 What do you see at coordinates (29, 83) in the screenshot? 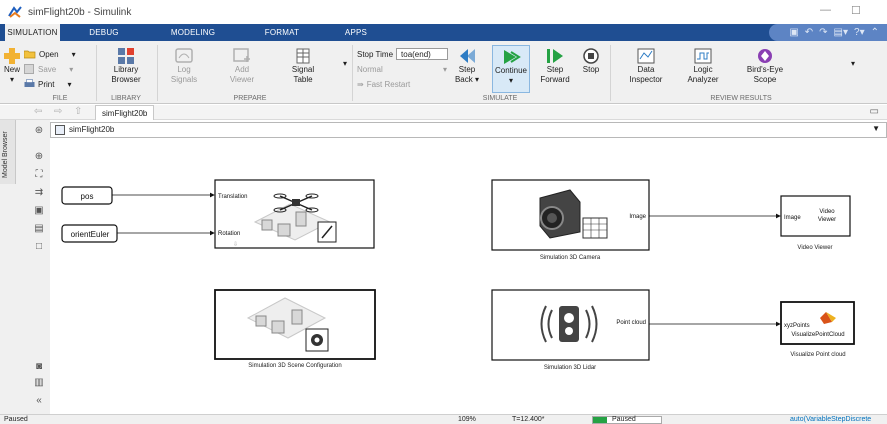
I see `printer-icon` at bounding box center [29, 83].